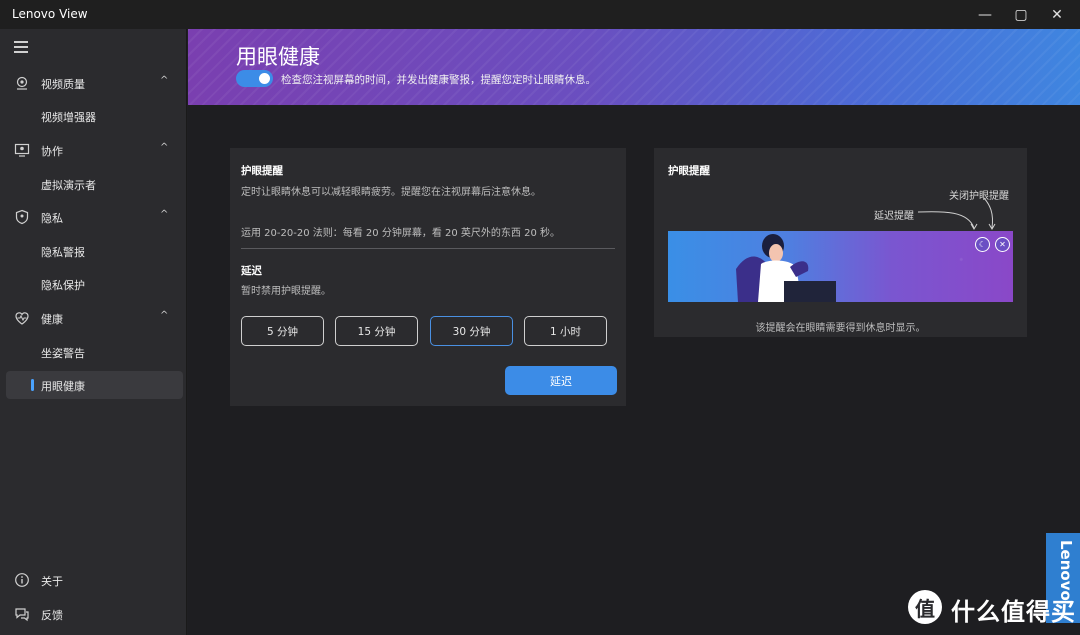  What do you see at coordinates (254, 78) in the screenshot?
I see `eye-health-toggle` at bounding box center [254, 78].